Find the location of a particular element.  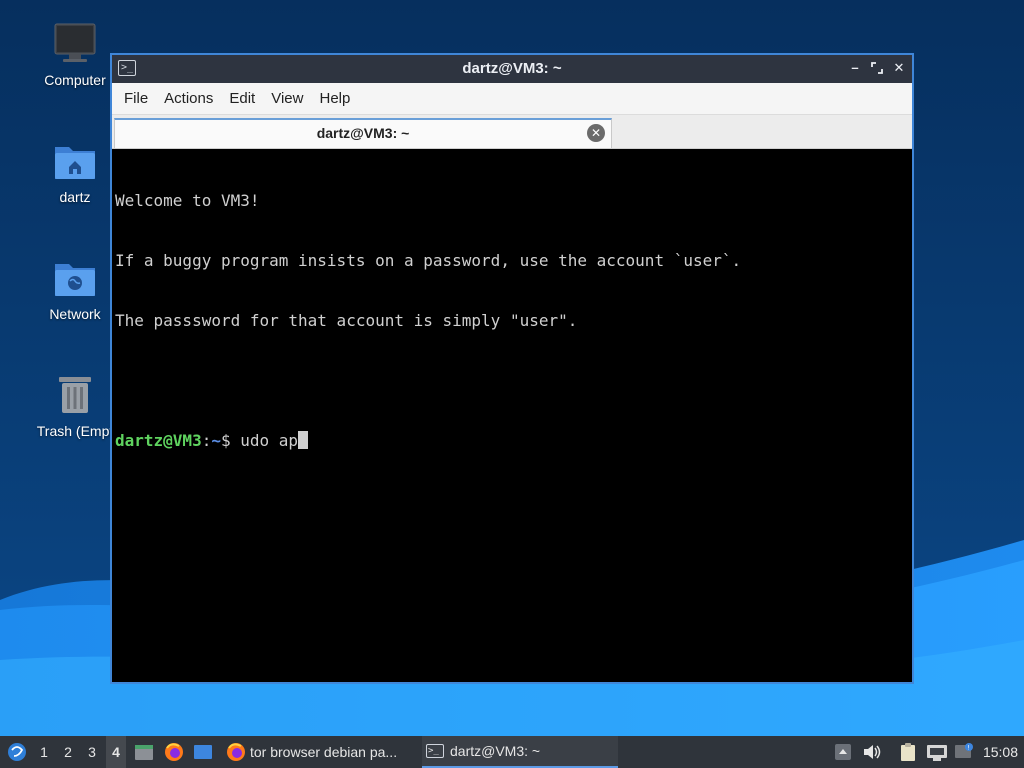

workspace-3: 3 is located at coordinates (92, 752).